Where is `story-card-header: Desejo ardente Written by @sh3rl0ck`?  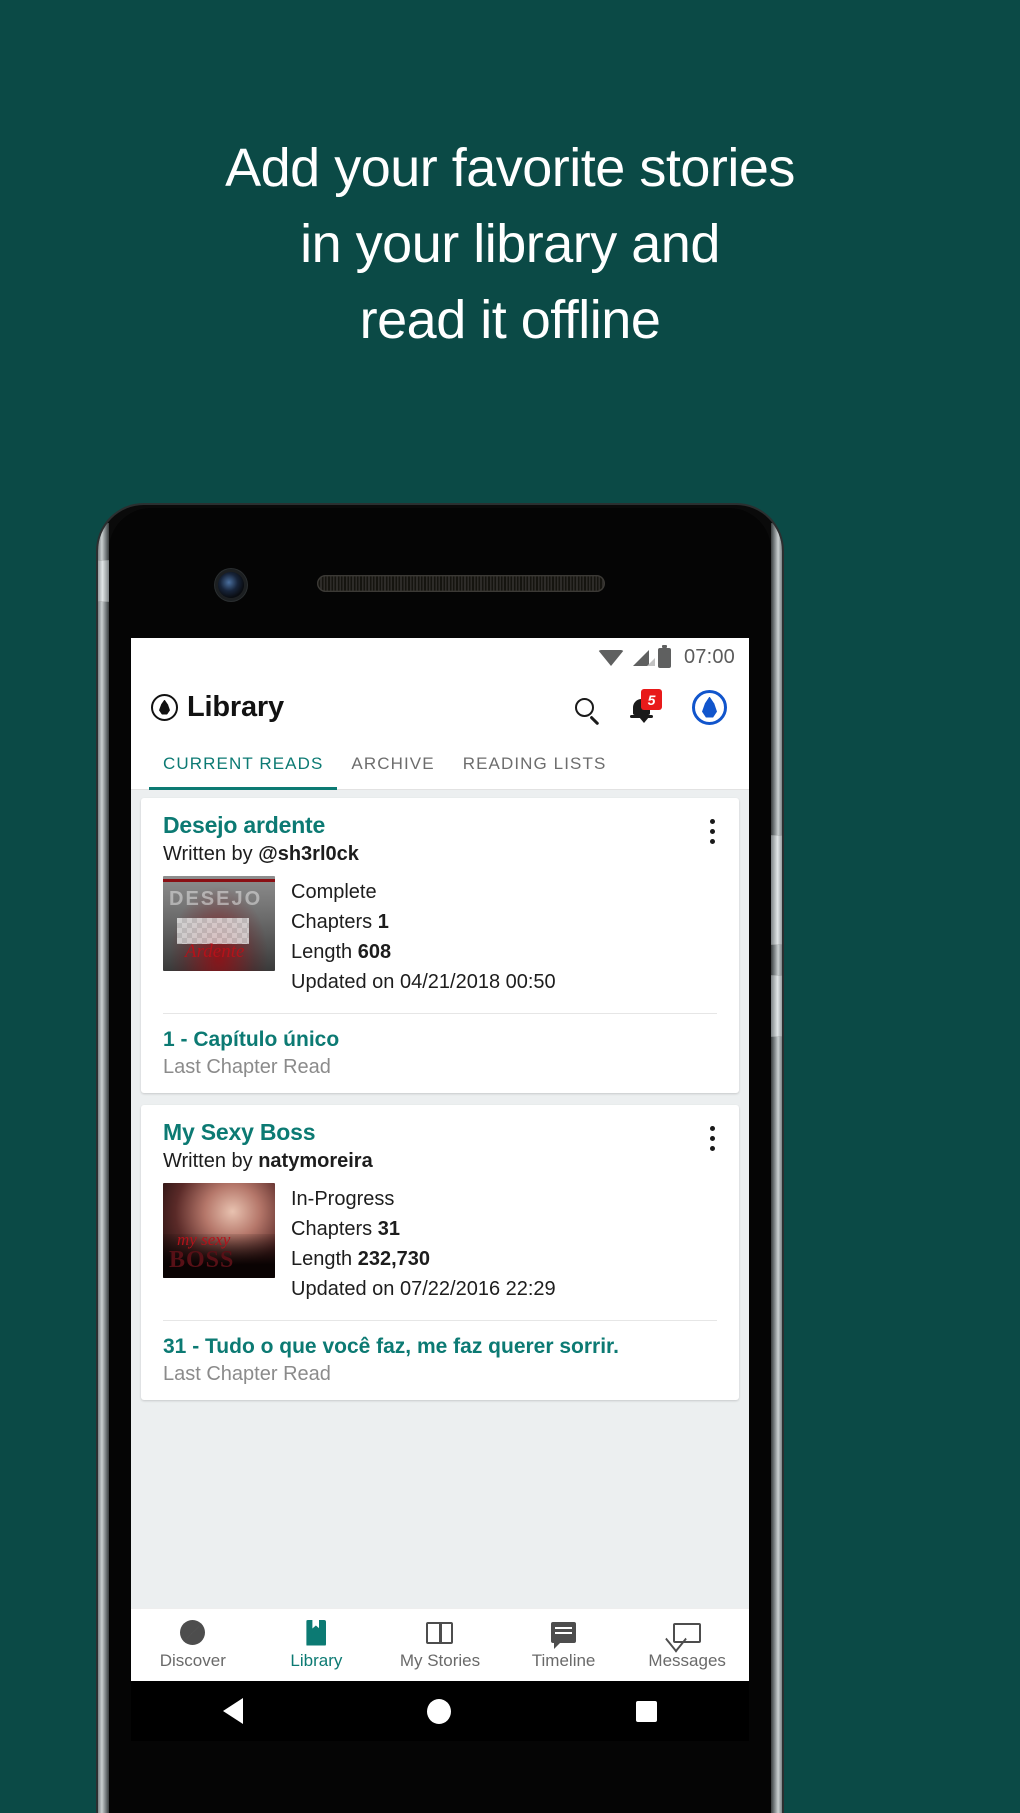
story-card-header: Desejo ardente Written by @sh3rl0ck is located at coordinates (440, 839).